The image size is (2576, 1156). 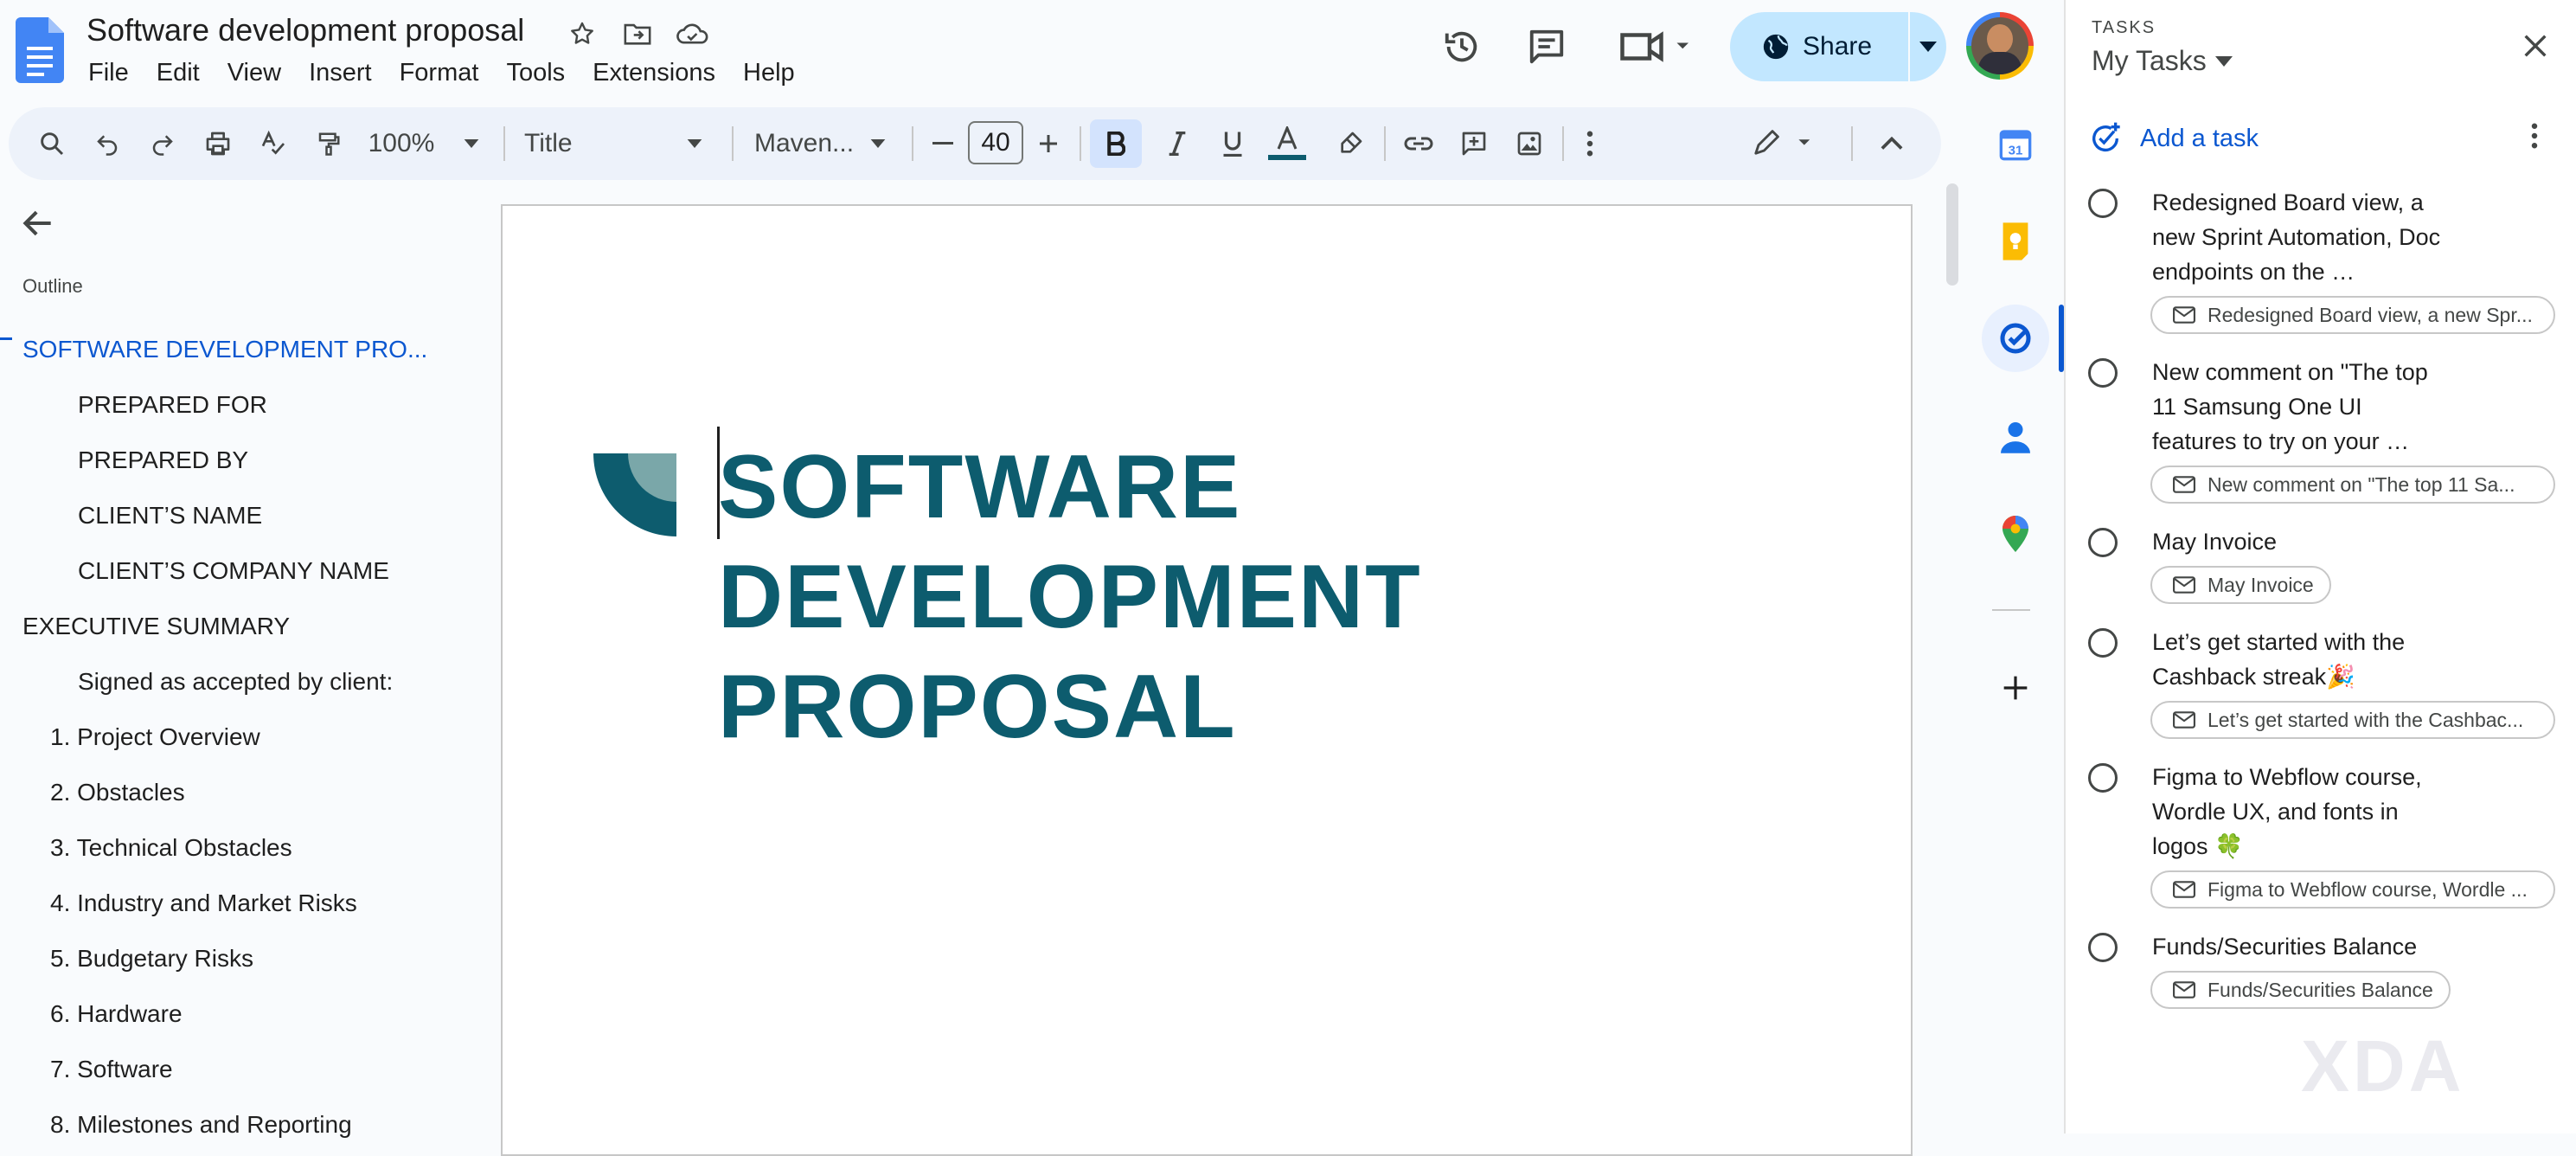 What do you see at coordinates (769, 73) in the screenshot?
I see `menu-help: Help` at bounding box center [769, 73].